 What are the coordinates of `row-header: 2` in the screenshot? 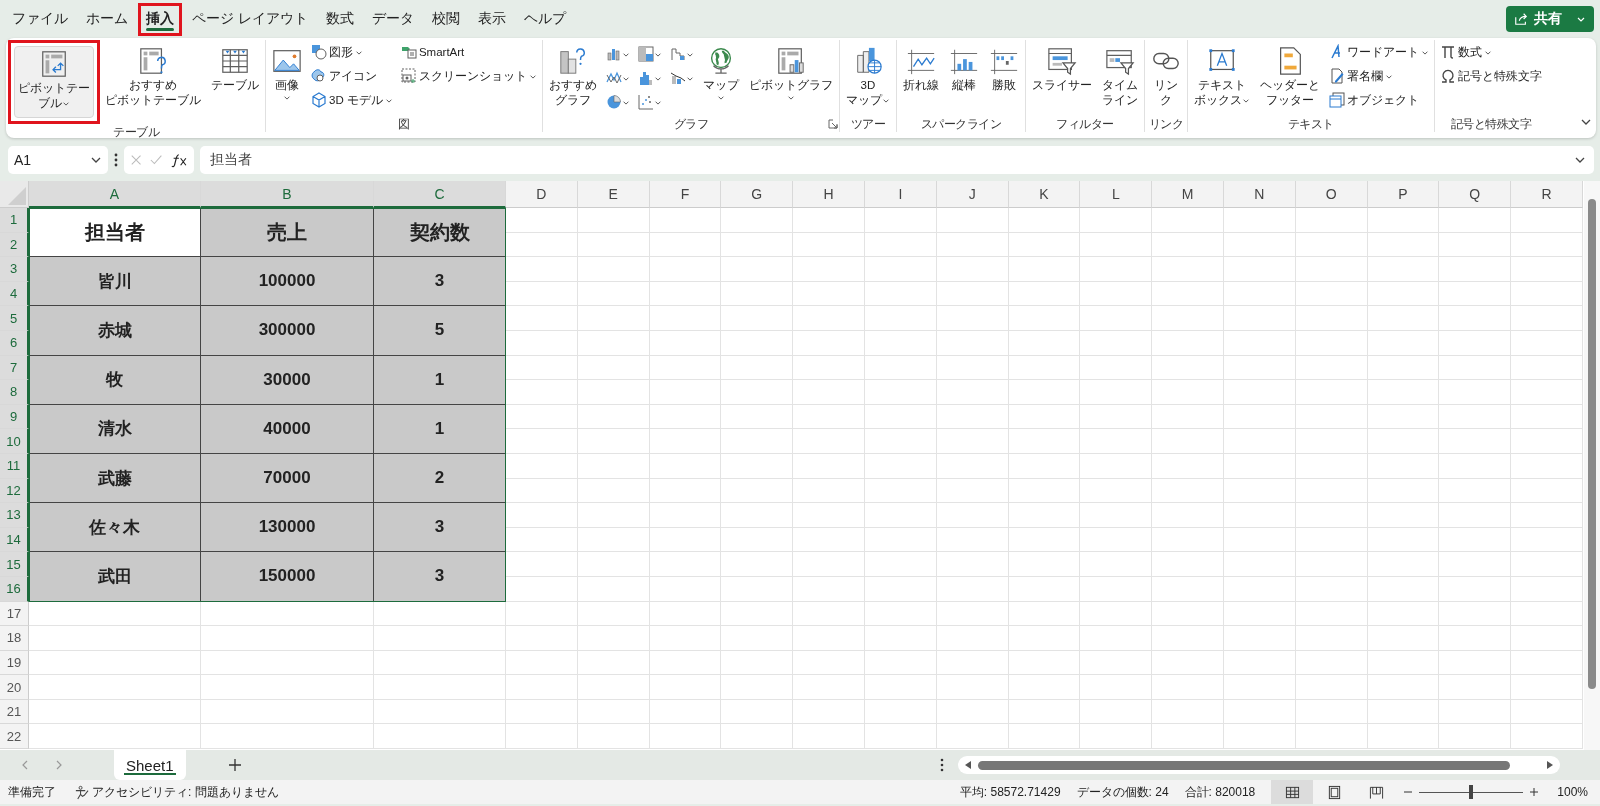 It's located at (14, 245).